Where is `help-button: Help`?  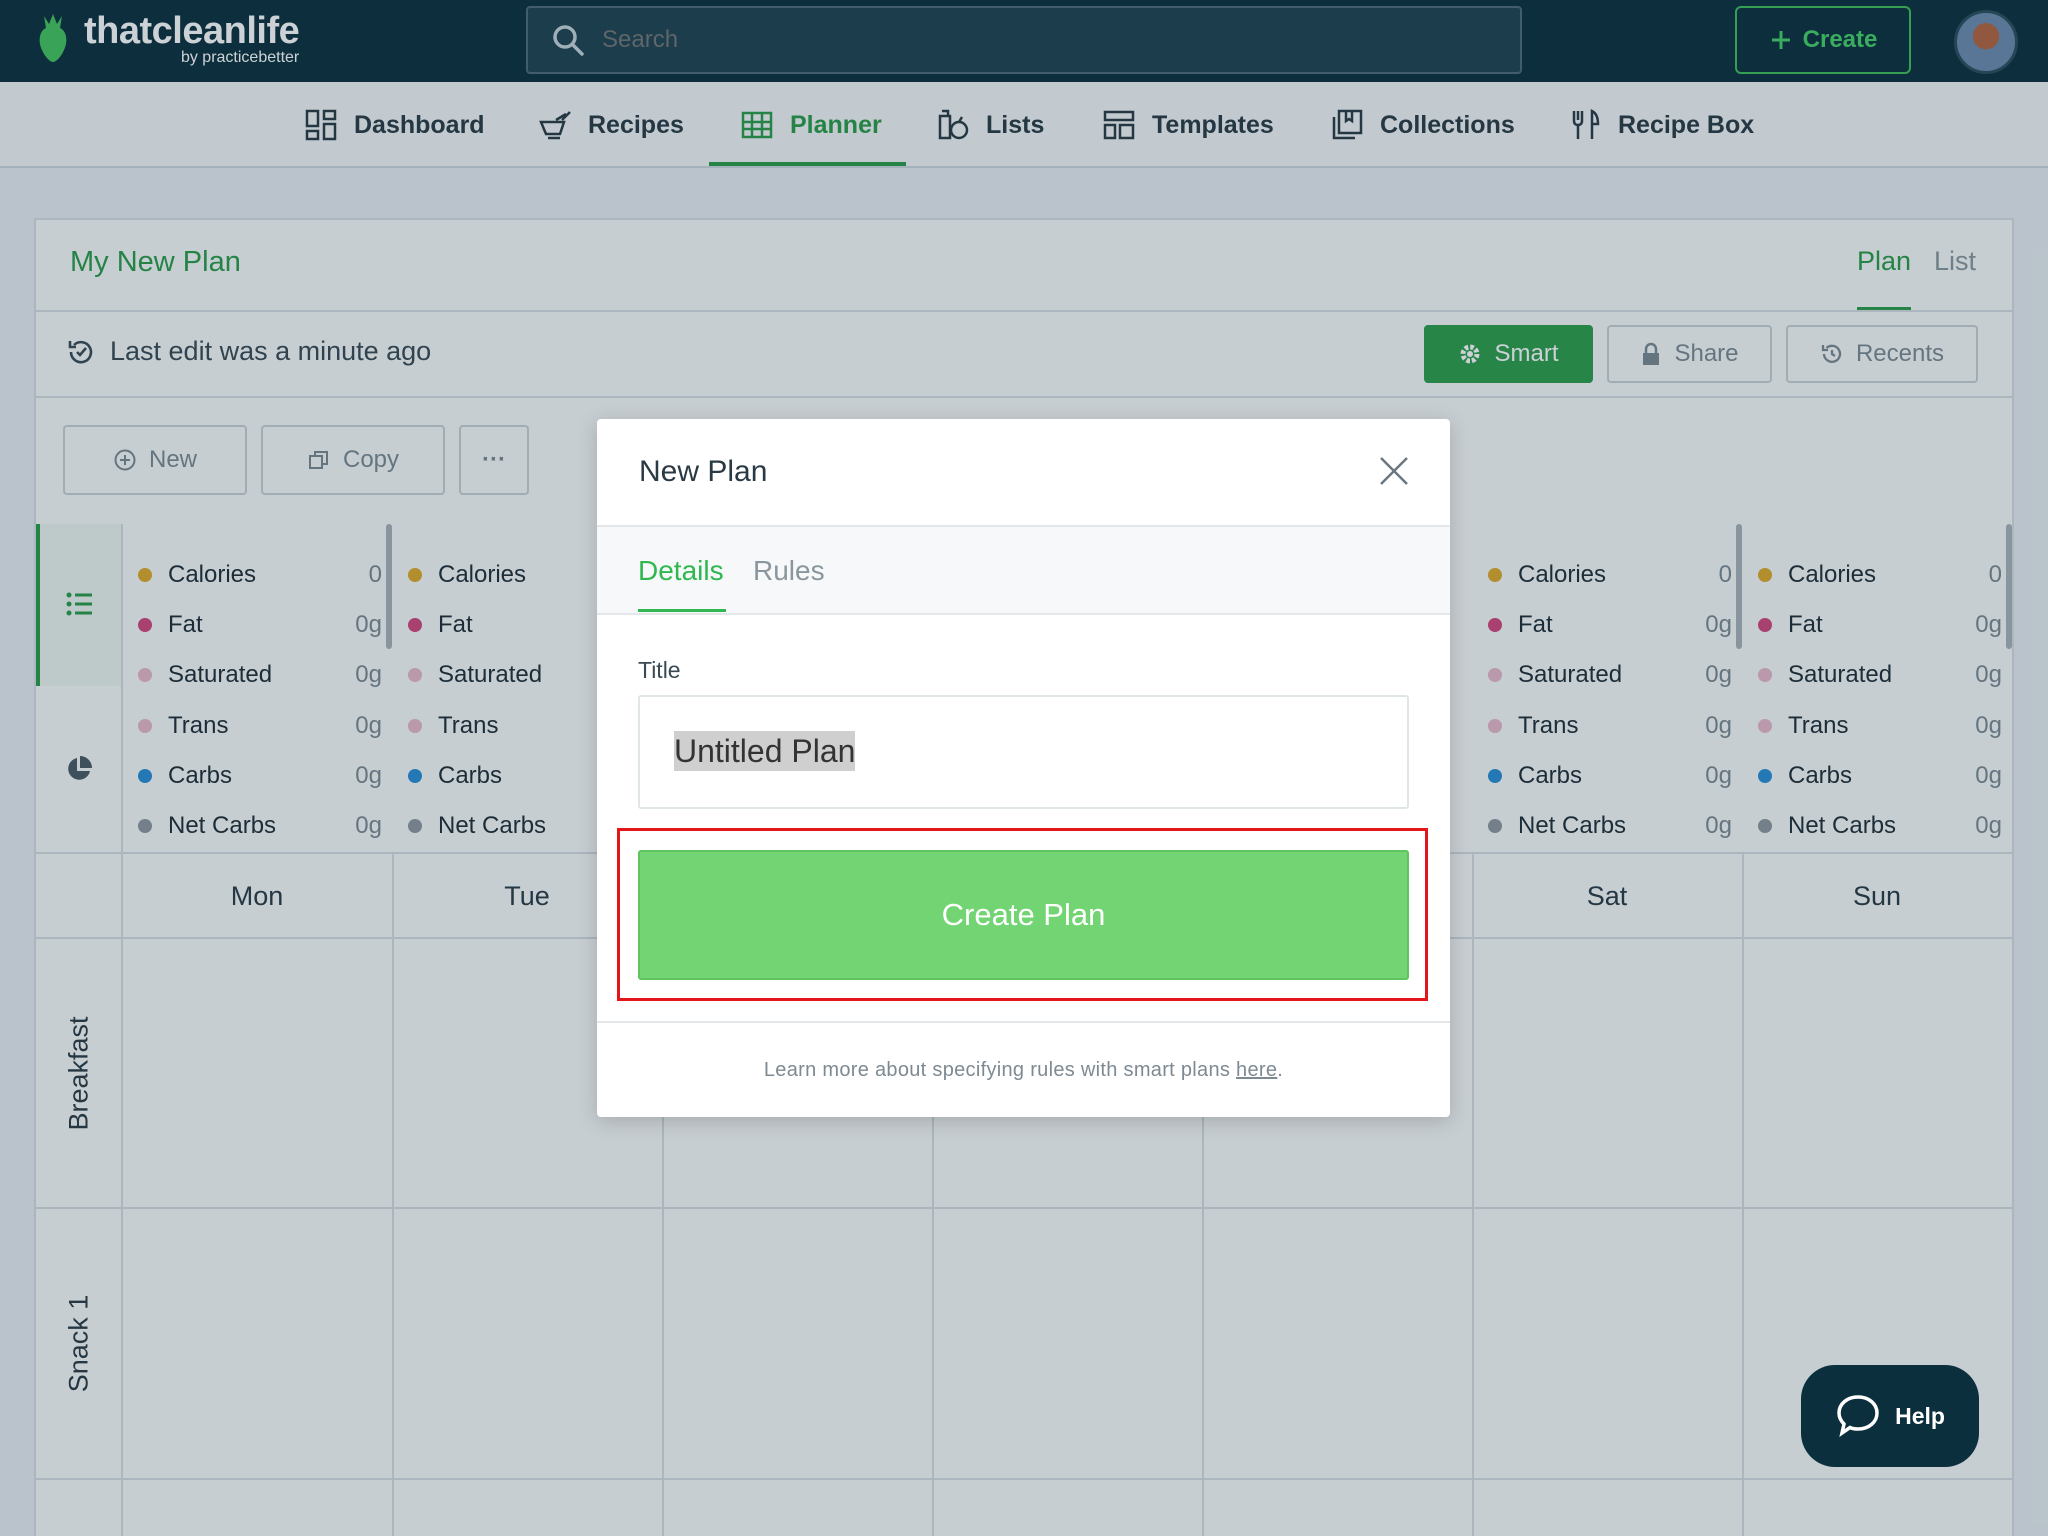 help-button: Help is located at coordinates (1890, 1416).